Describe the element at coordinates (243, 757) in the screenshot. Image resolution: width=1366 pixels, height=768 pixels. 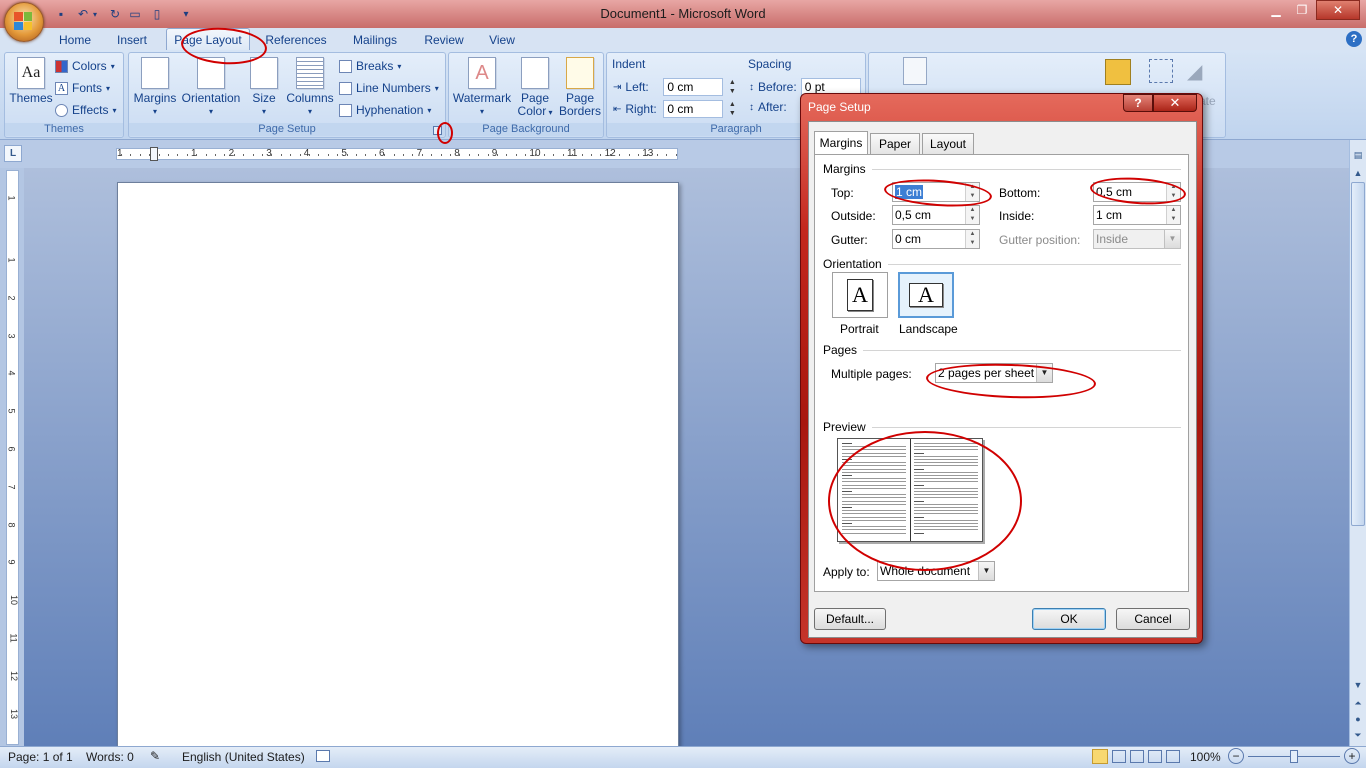
I see `language-status: English (United States)` at that location.